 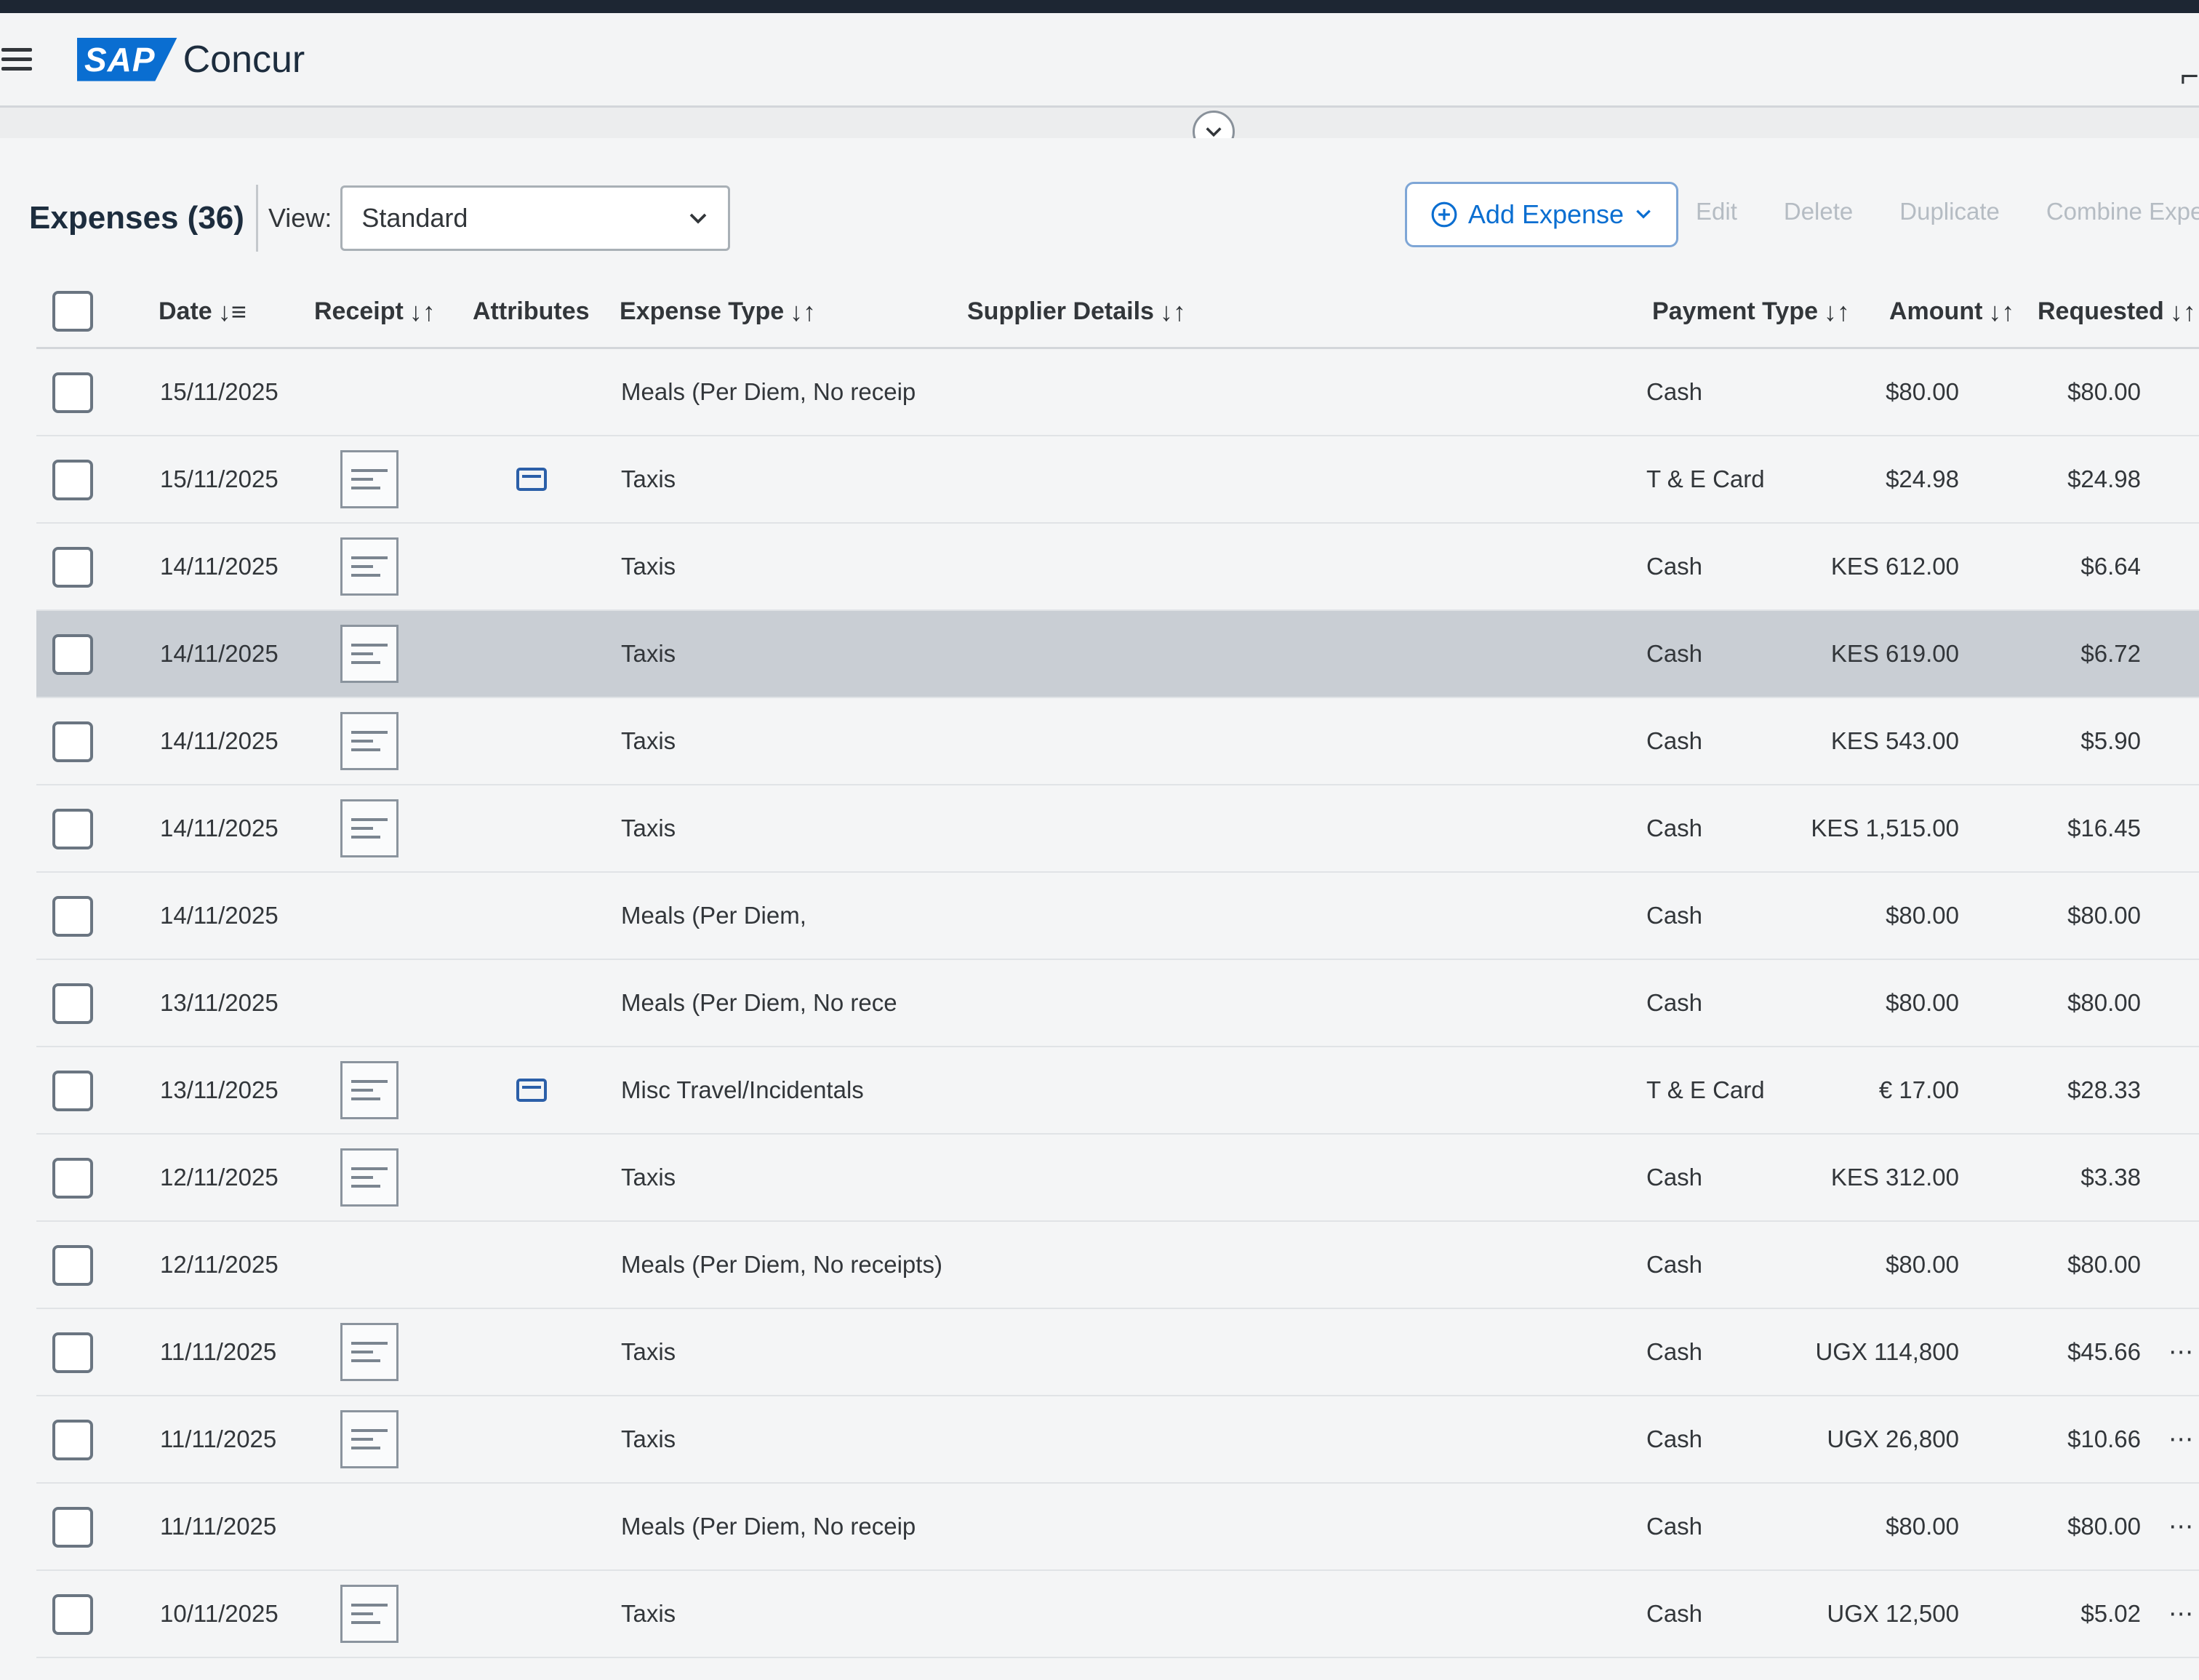 I want to click on notification-icon: ⌐, so click(x=2189, y=76).